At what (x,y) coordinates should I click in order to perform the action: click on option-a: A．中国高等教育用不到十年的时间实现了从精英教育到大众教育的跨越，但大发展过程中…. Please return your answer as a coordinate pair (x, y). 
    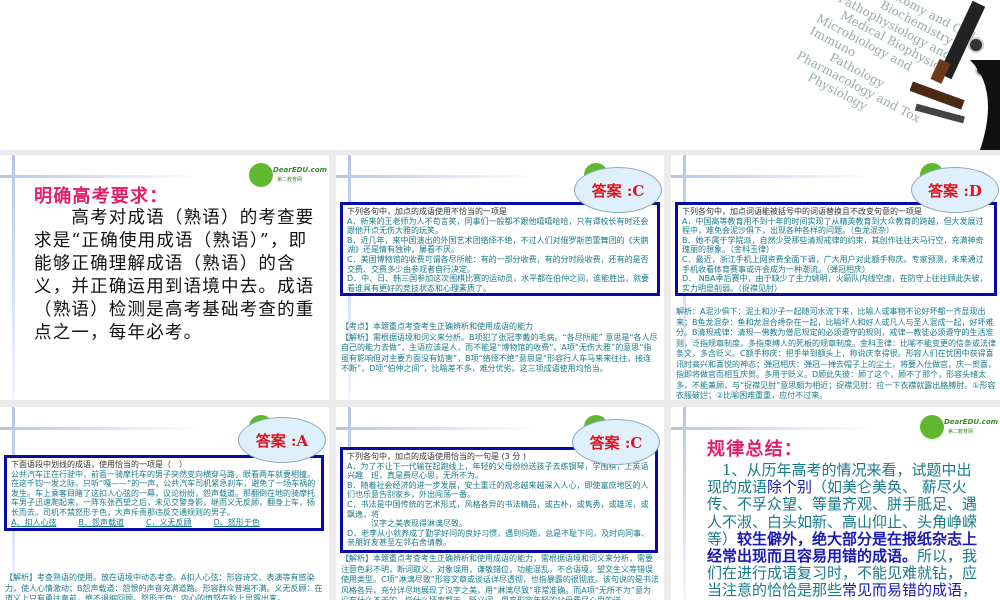
    Looking at the image, I should click on (833, 226).